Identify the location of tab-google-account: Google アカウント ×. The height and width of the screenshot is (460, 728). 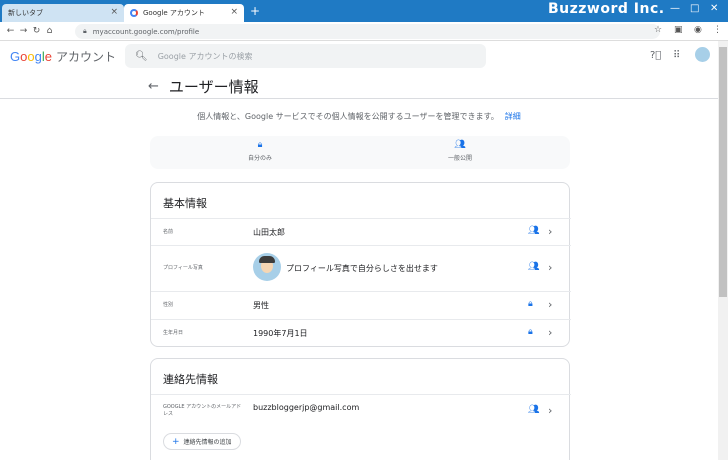
(184, 13).